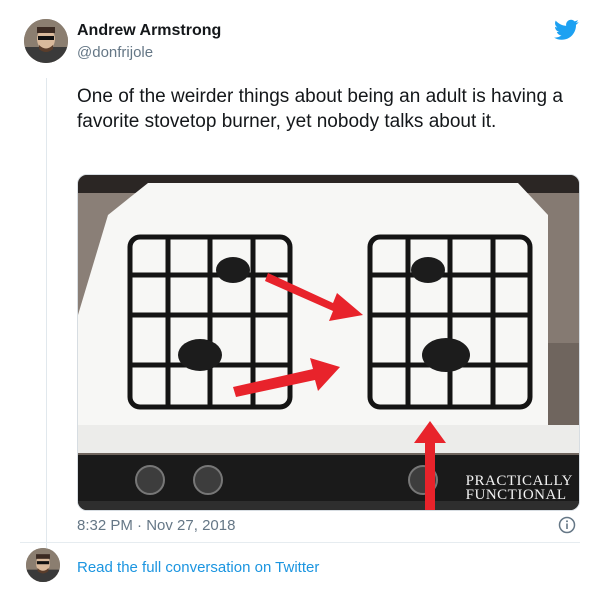 This screenshot has width=600, height=597. Describe the element at coordinates (428, 270) in the screenshot. I see `burner-top-right` at that location.